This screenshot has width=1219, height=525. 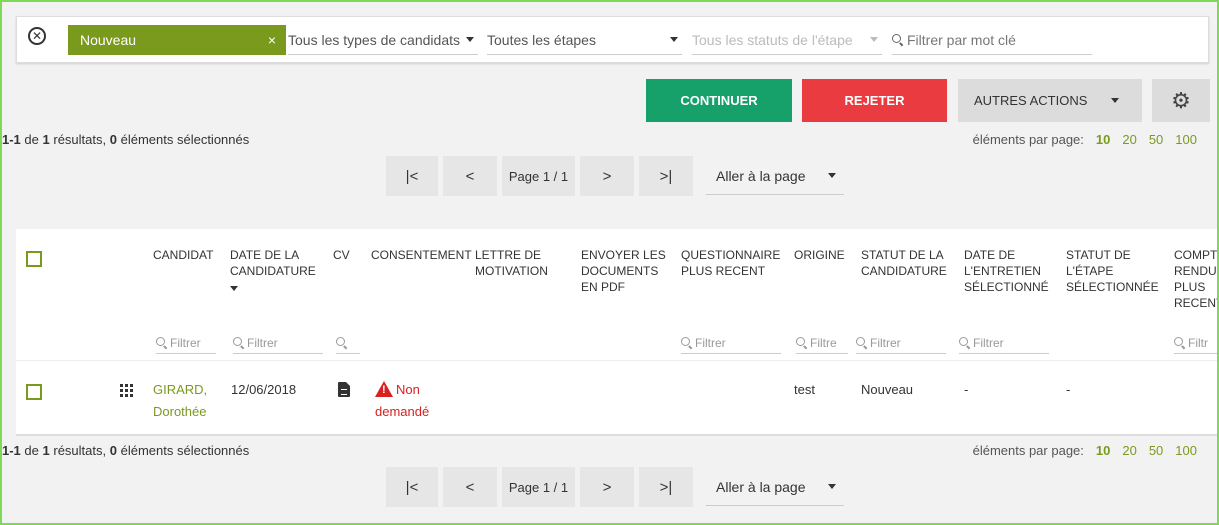 I want to click on page-indicator: Page 1 / 1, so click(x=538, y=176).